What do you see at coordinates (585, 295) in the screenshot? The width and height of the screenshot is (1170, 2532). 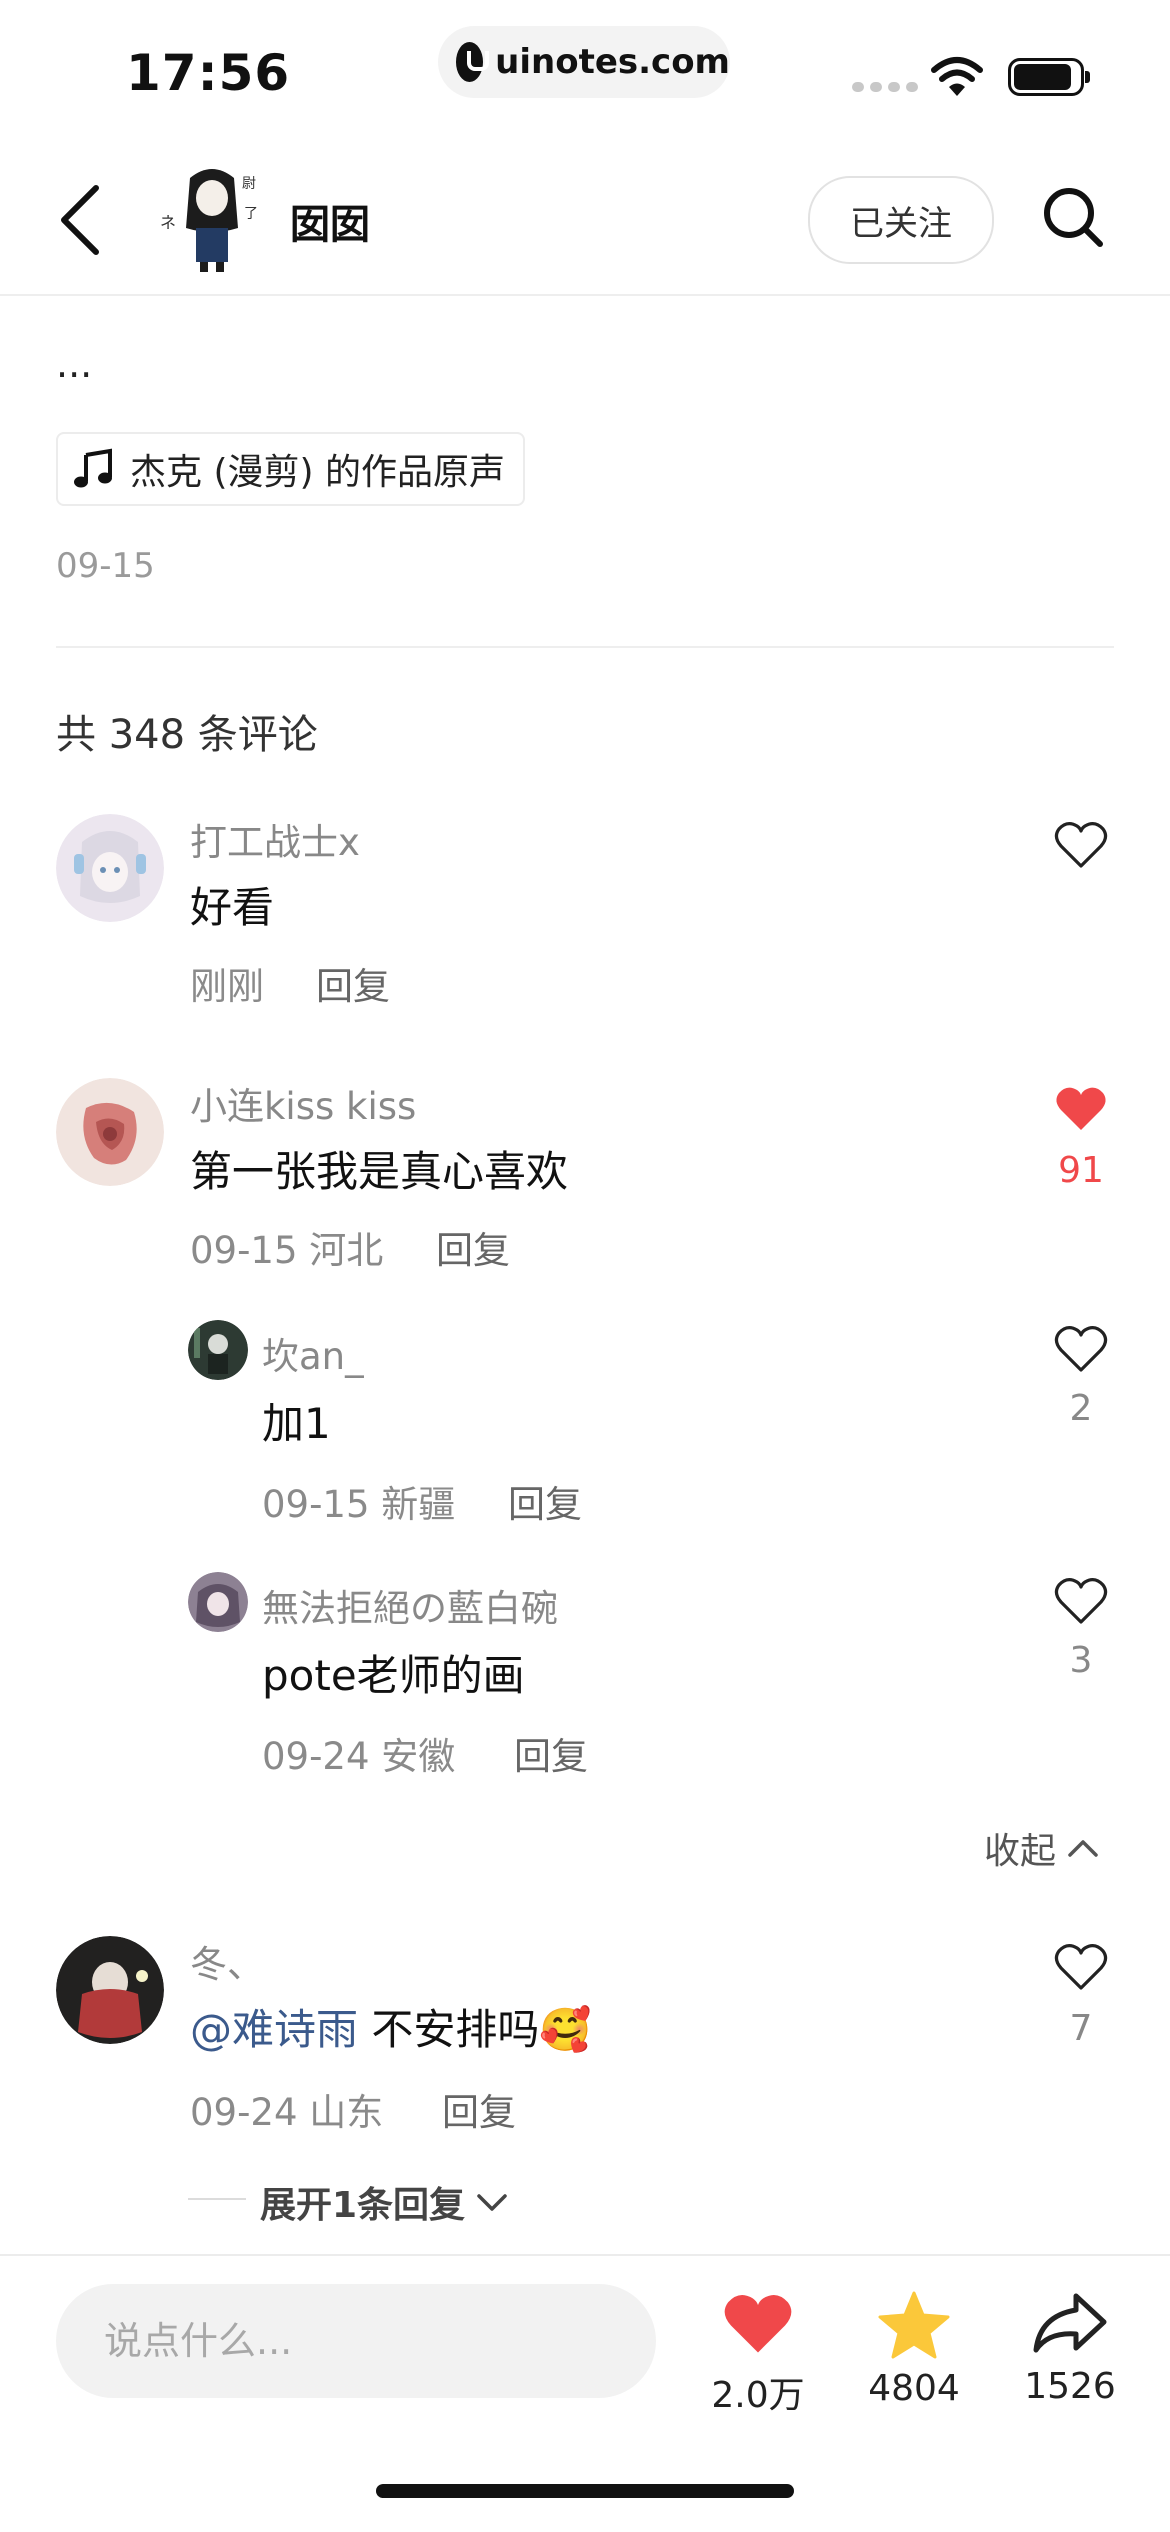 I see `header-divider` at bounding box center [585, 295].